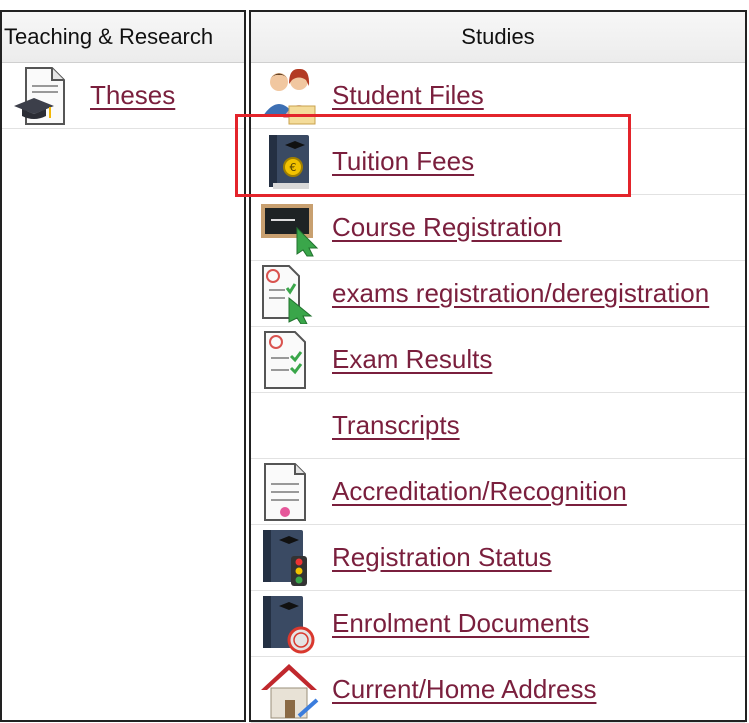  Describe the element at coordinates (442, 557) in the screenshot. I see `registration-status-link: Registration Status` at that location.